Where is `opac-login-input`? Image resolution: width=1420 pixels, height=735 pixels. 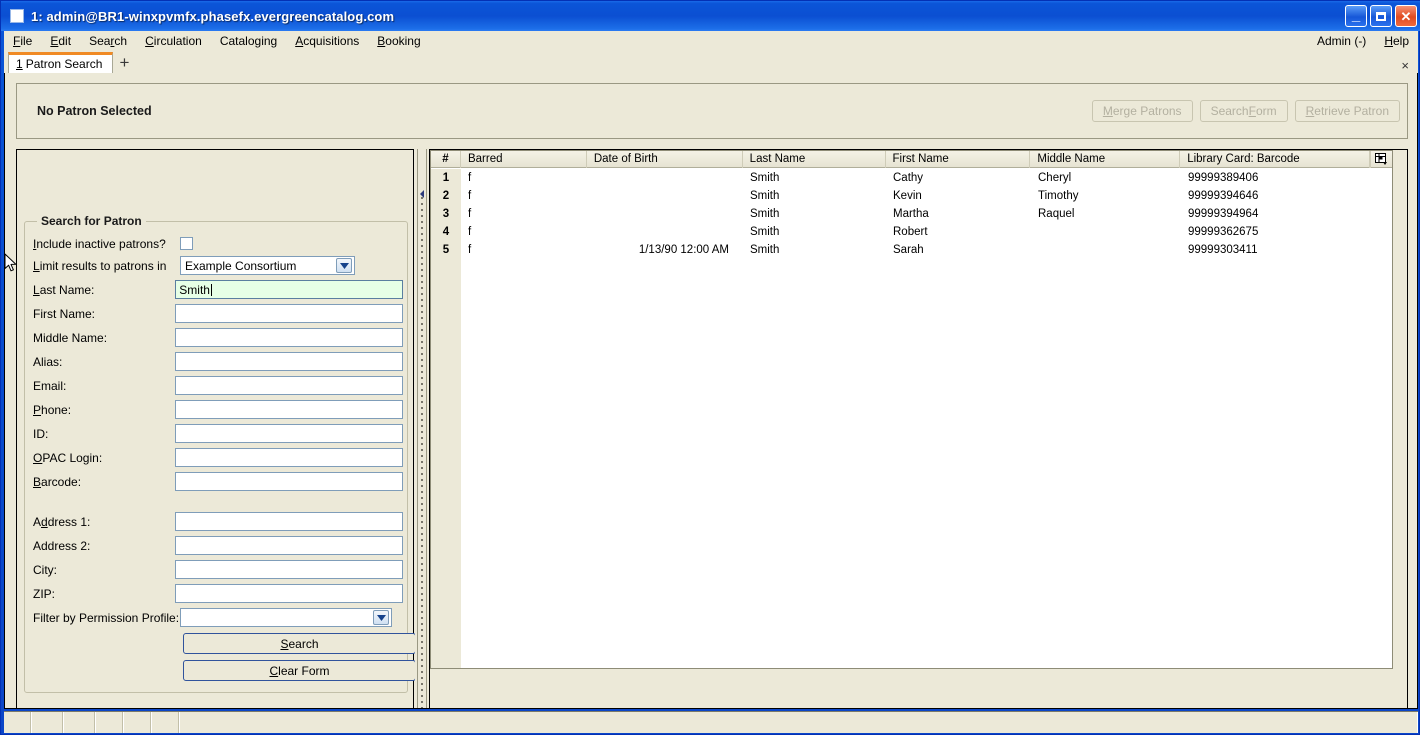
opac-login-input is located at coordinates (289, 457).